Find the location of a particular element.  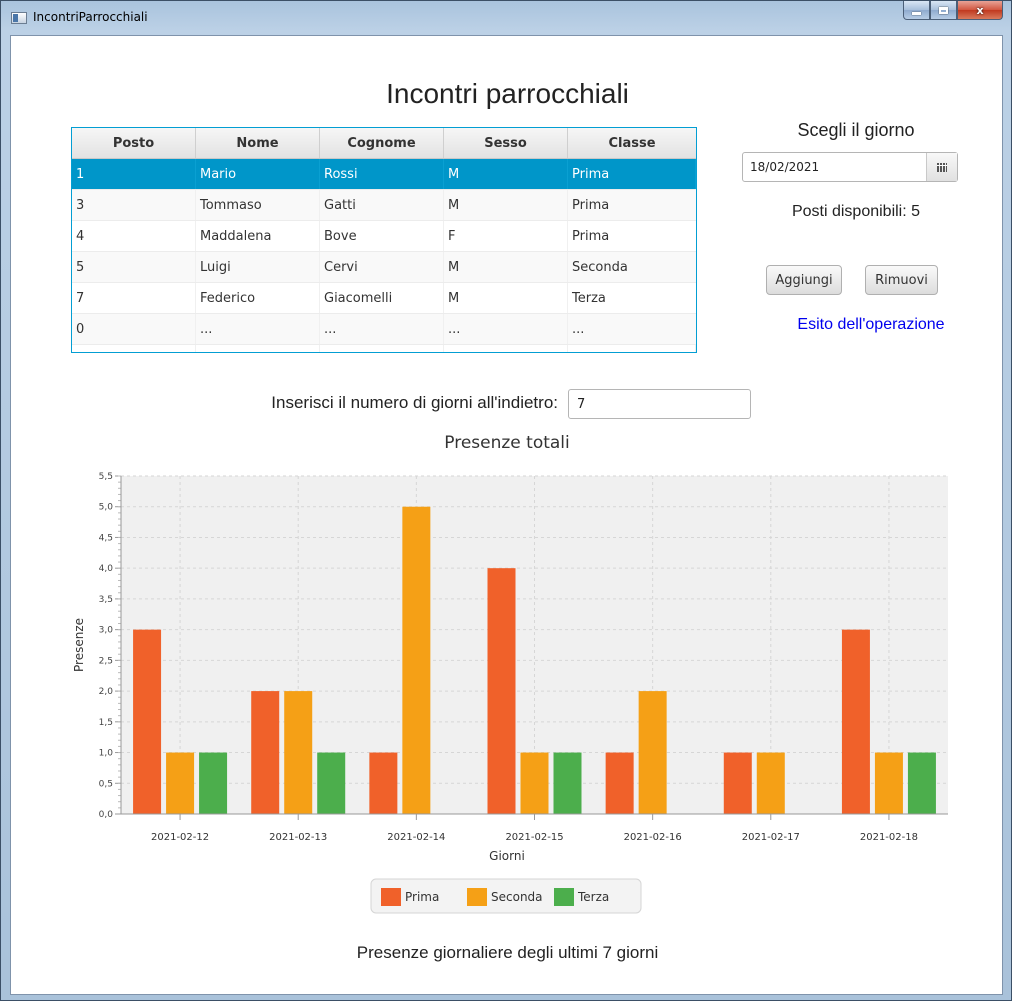

x-tick-label: 2021-02-14 is located at coordinates (416, 837).